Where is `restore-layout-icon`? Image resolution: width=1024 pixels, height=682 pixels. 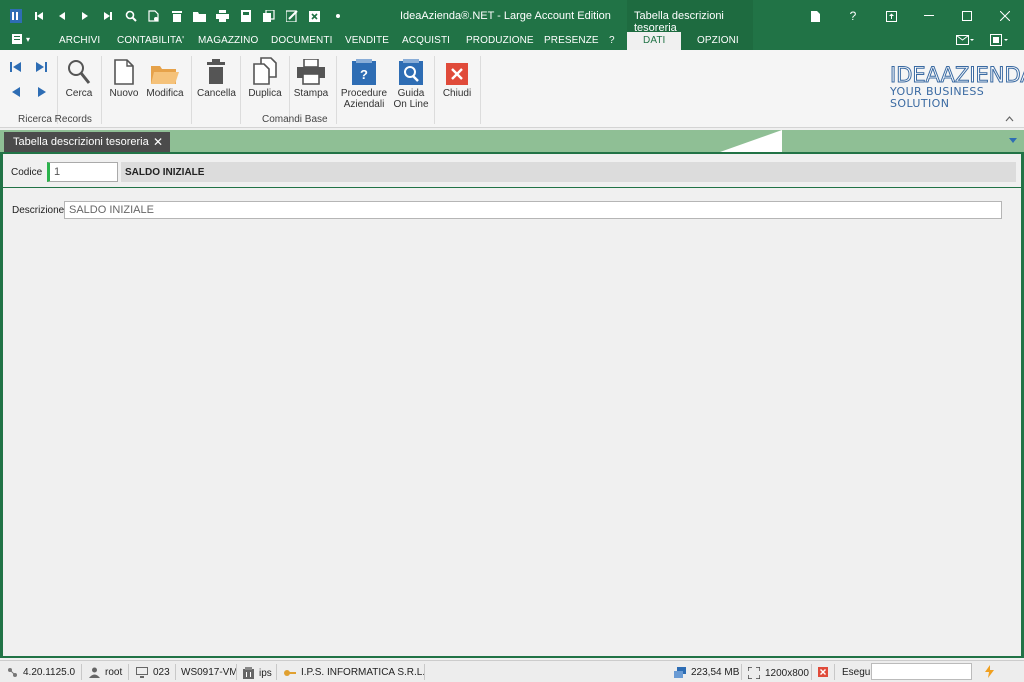
restore-layout-icon is located at coordinates (891, 16).